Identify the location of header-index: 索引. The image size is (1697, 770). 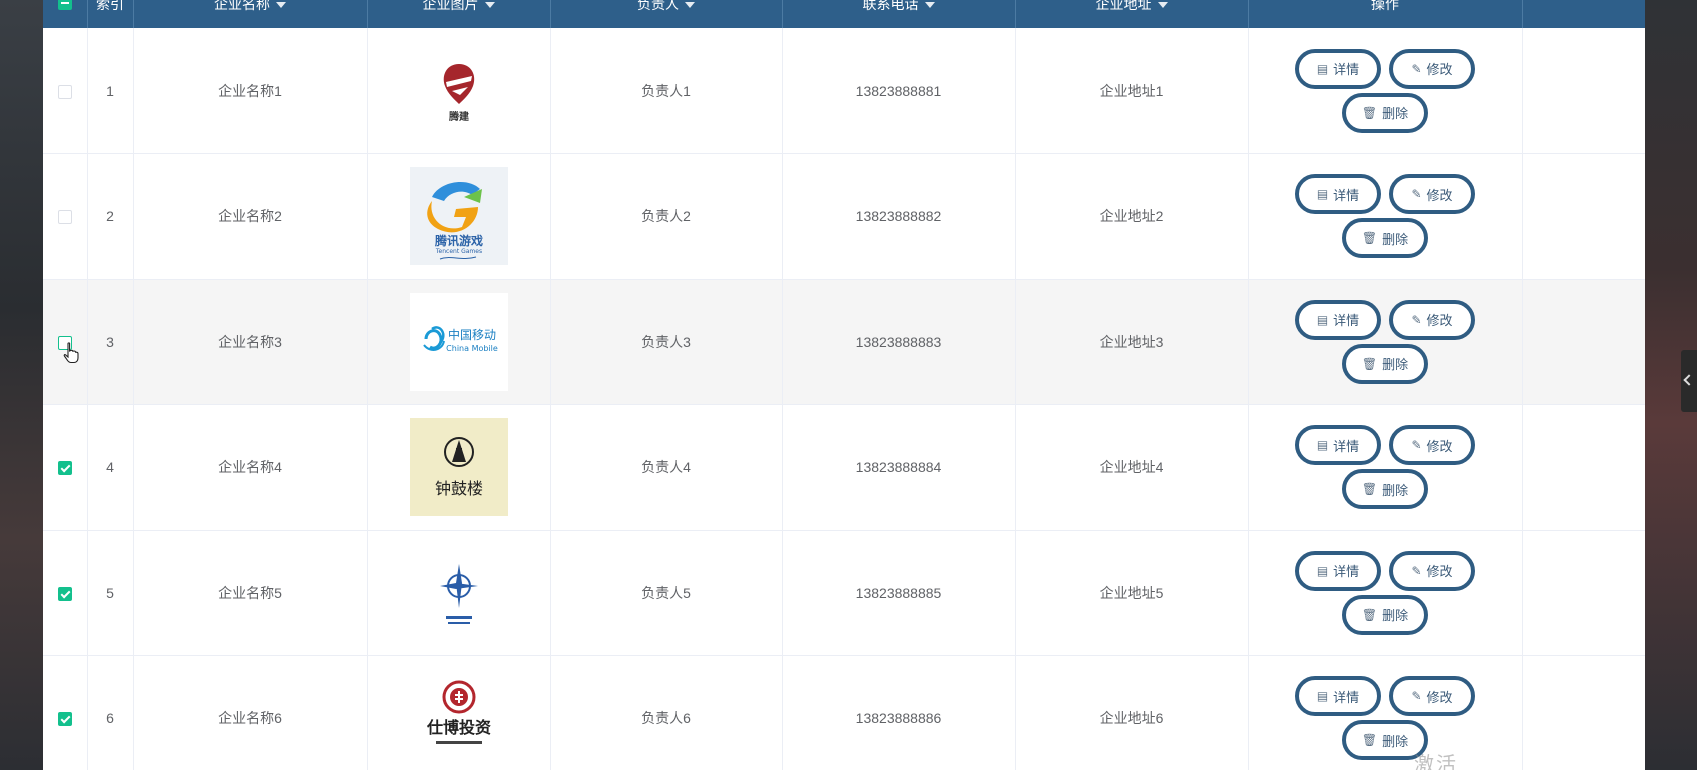
(110, 14).